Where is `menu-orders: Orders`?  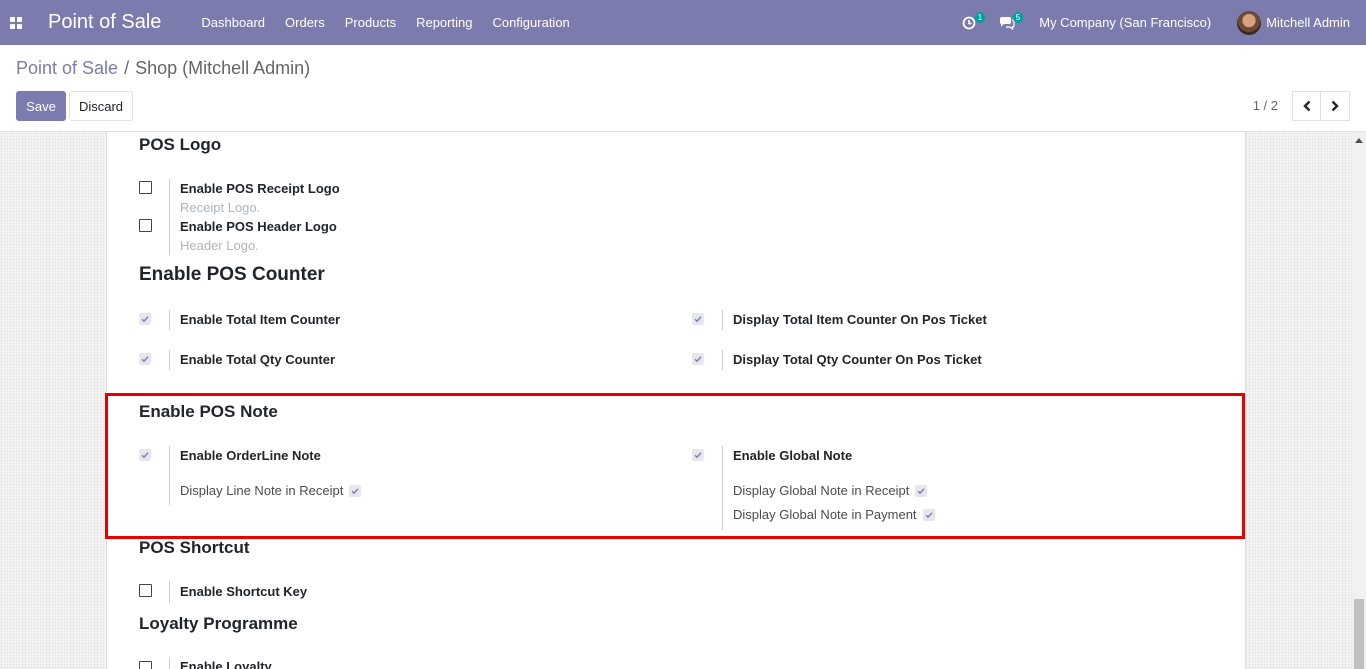
menu-orders: Orders is located at coordinates (305, 22).